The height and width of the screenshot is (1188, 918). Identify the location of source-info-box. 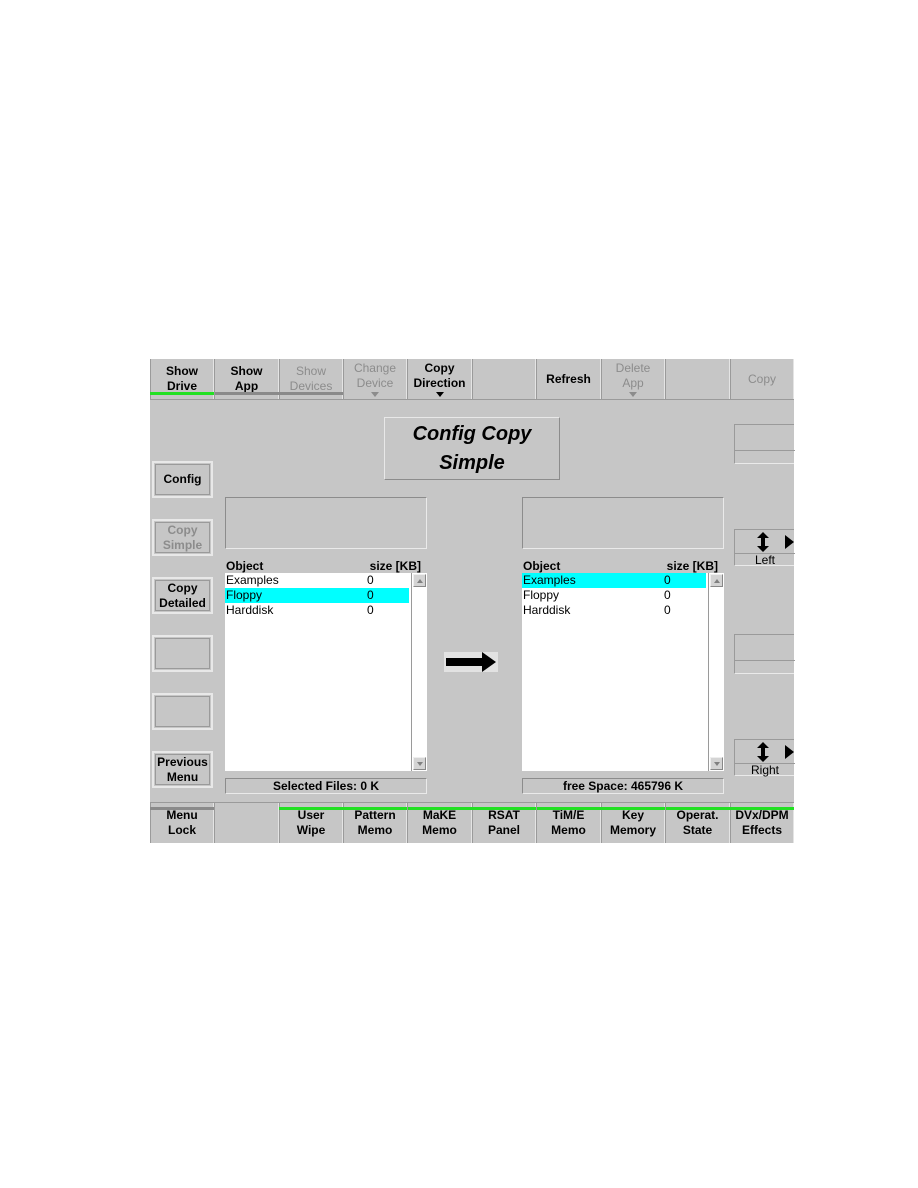
(326, 523).